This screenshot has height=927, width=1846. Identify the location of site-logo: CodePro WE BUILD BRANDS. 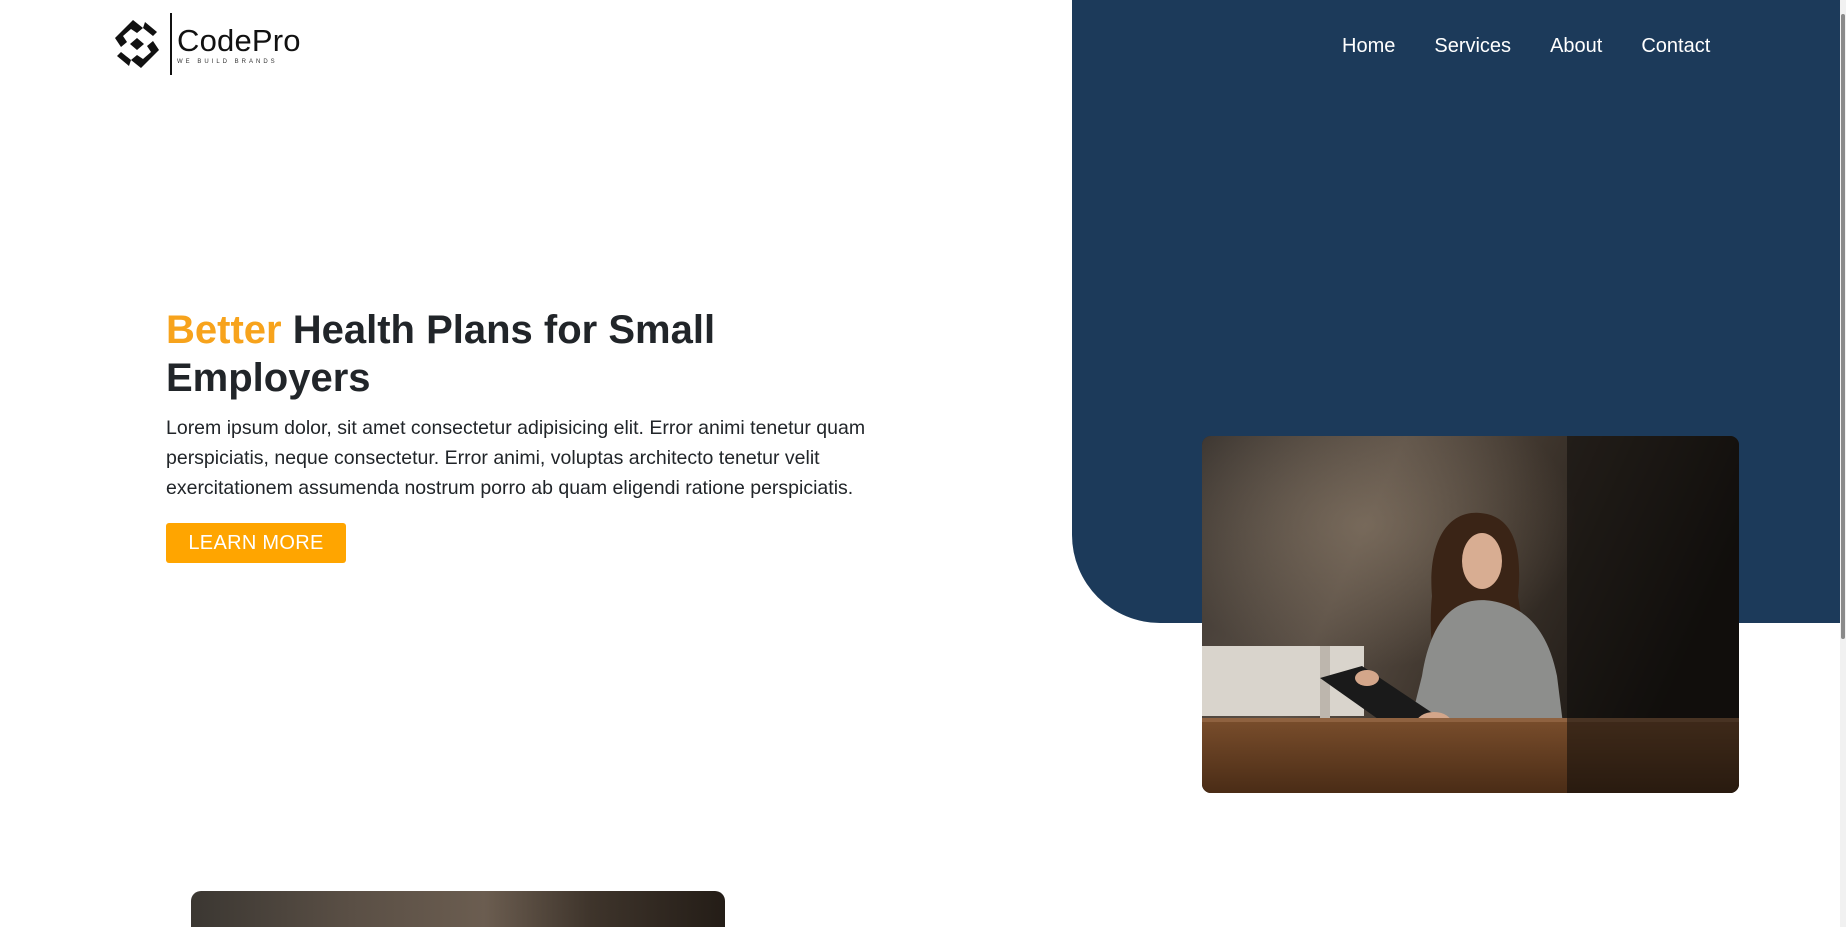
(207, 44).